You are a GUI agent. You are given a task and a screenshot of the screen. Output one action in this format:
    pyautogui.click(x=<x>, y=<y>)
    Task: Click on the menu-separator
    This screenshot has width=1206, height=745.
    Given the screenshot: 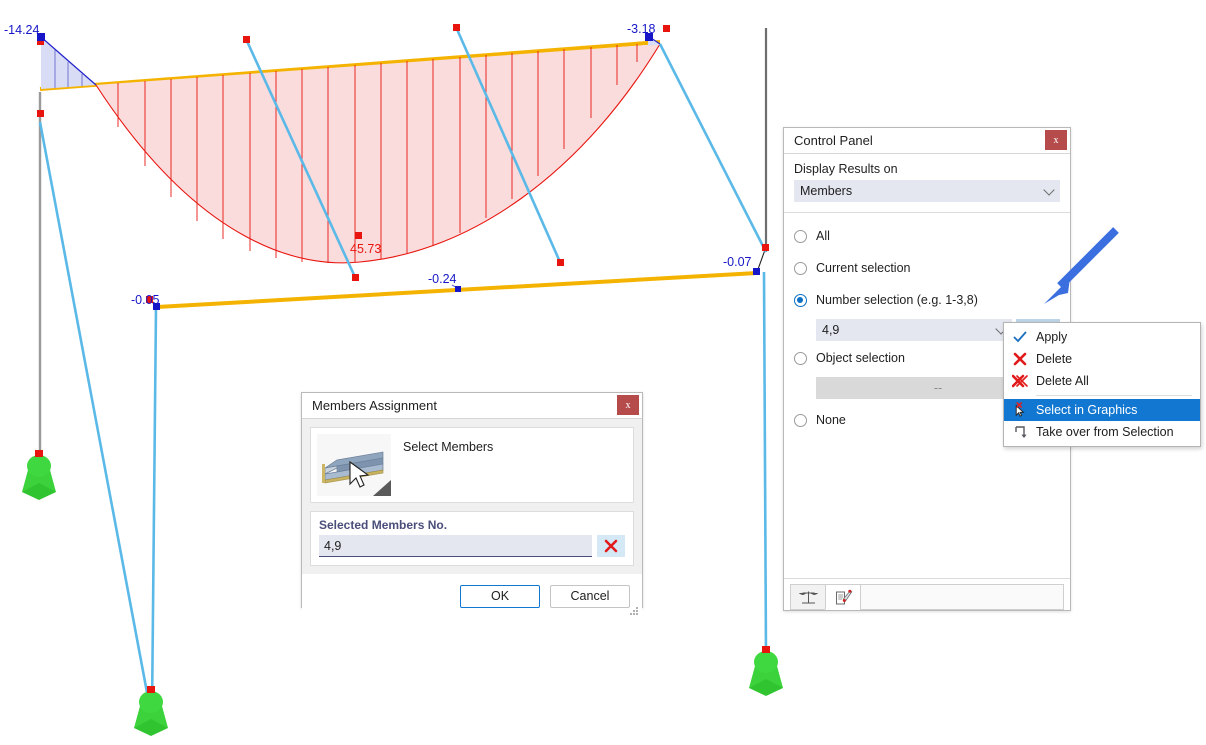 What is the action you would take?
    pyautogui.click(x=1114, y=395)
    